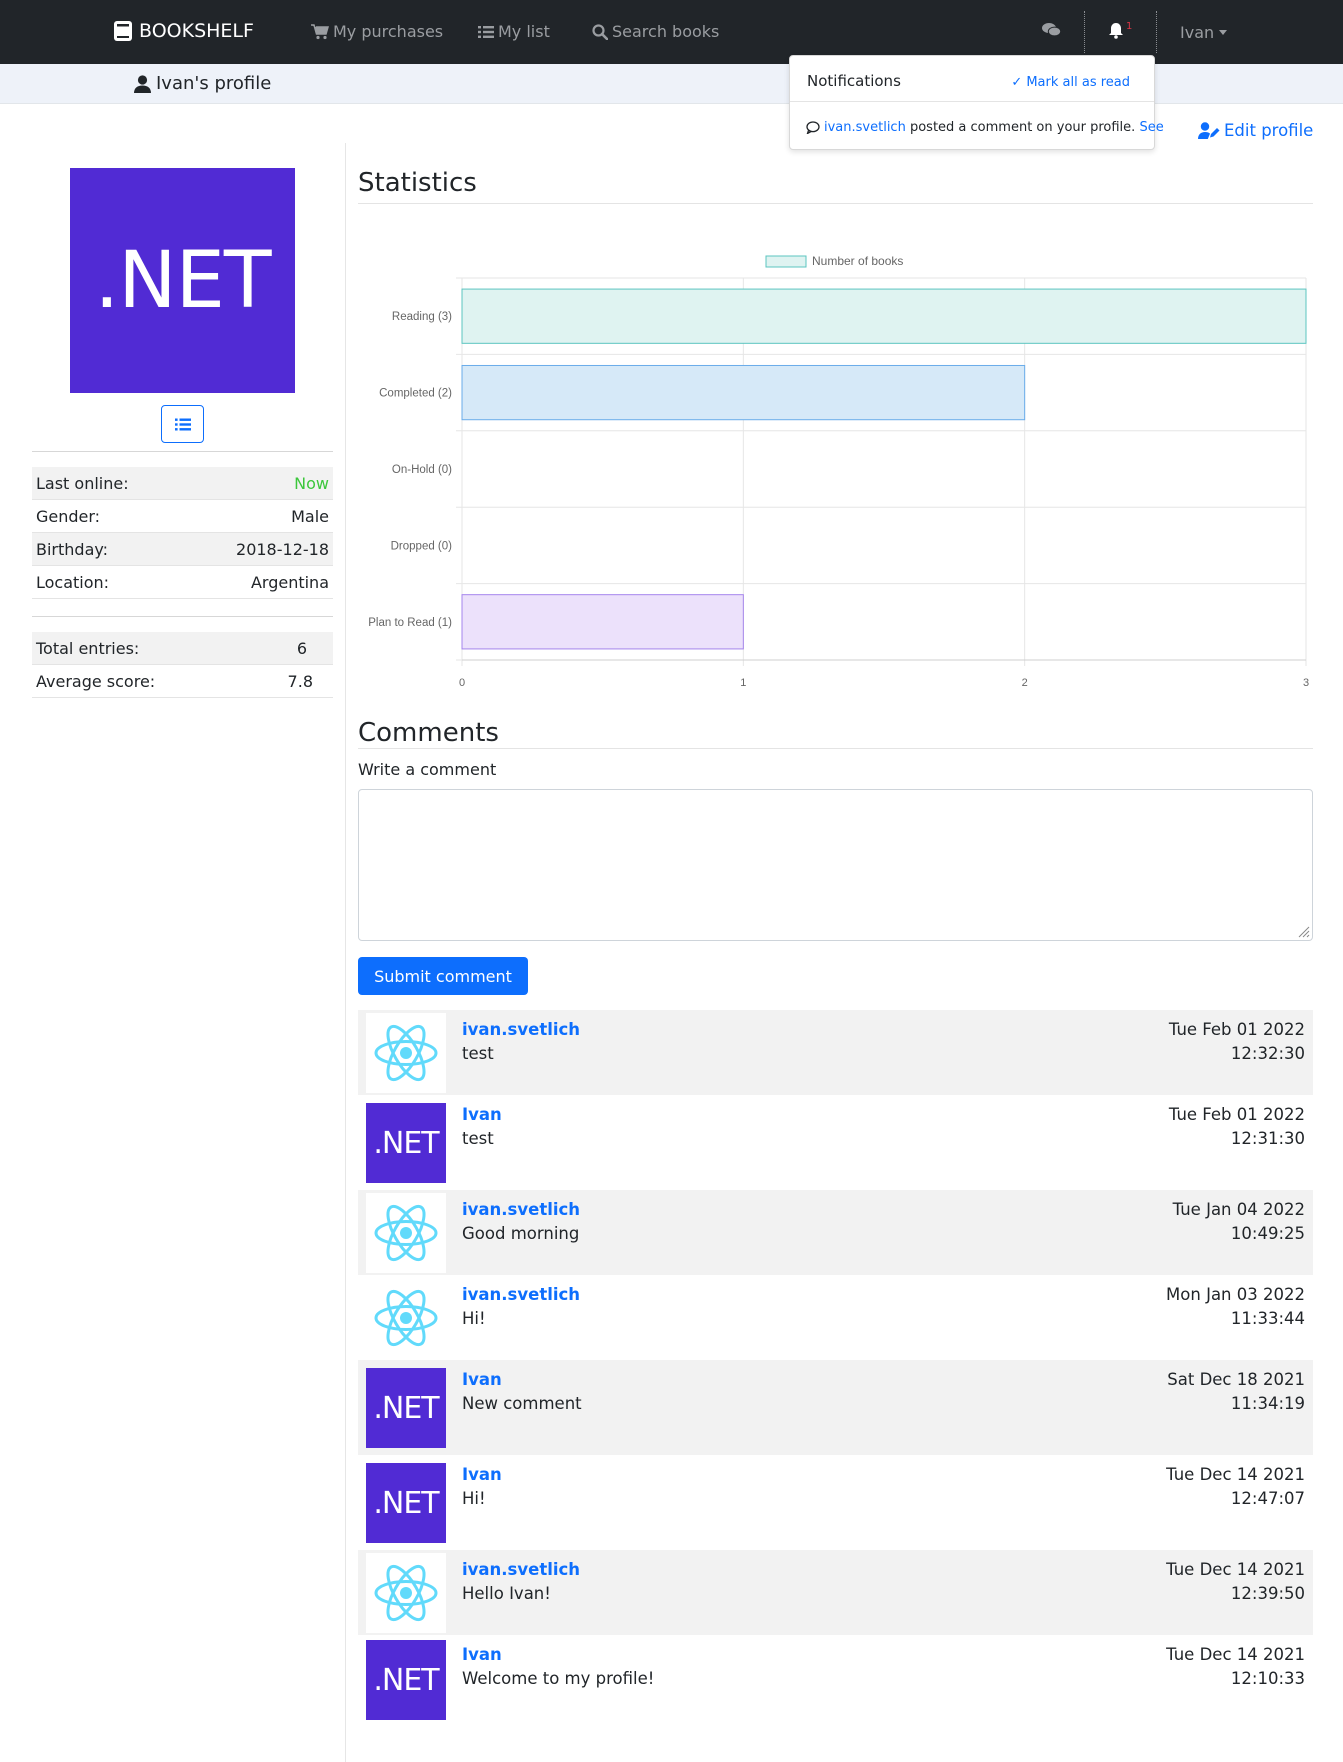 This screenshot has height=1762, width=1343. Describe the element at coordinates (865, 127) in the screenshot. I see `notification-user-link: ivan.svetlich` at that location.